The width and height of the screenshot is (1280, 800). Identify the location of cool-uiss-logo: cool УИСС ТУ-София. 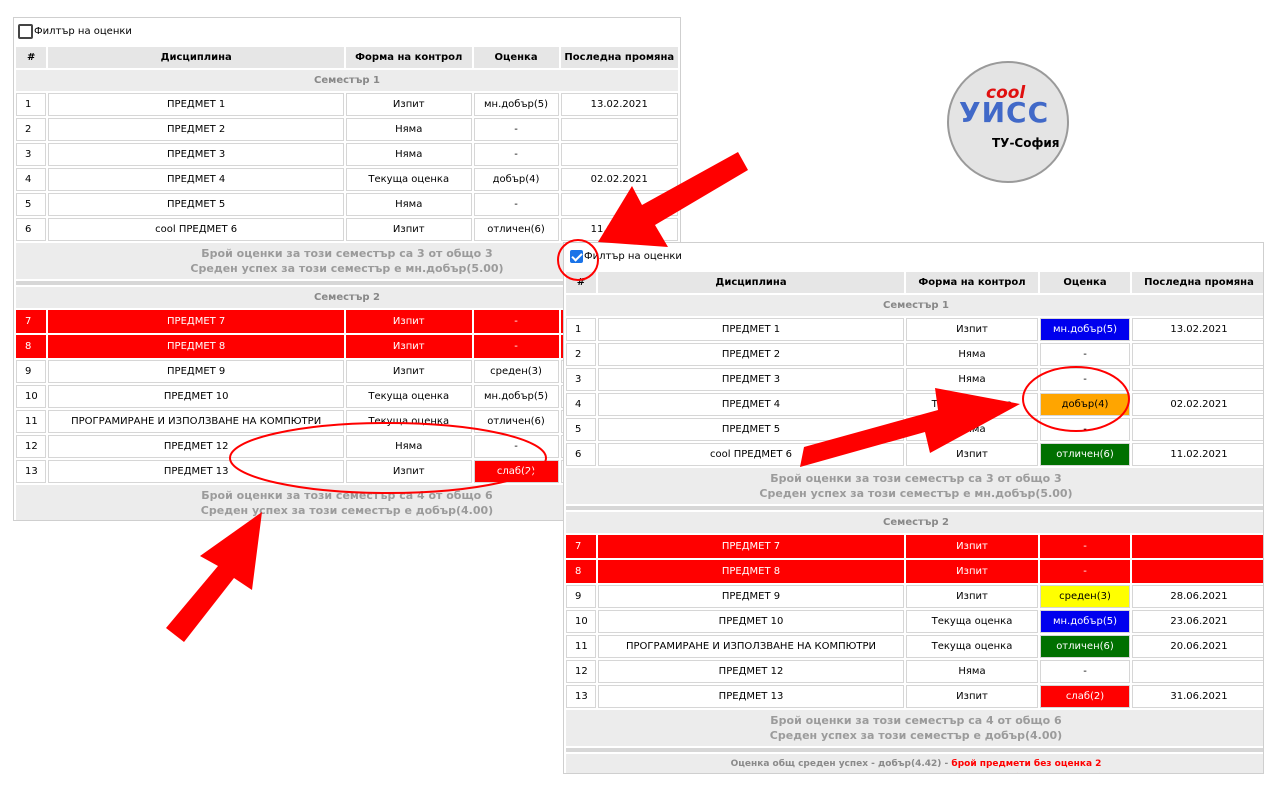
(1008, 122).